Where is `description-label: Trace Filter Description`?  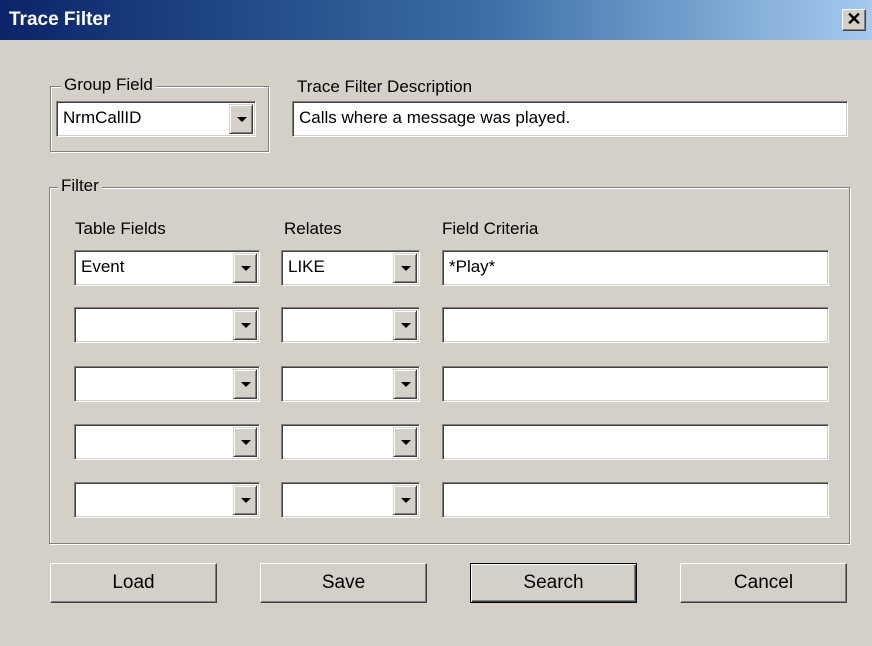 description-label: Trace Filter Description is located at coordinates (385, 86).